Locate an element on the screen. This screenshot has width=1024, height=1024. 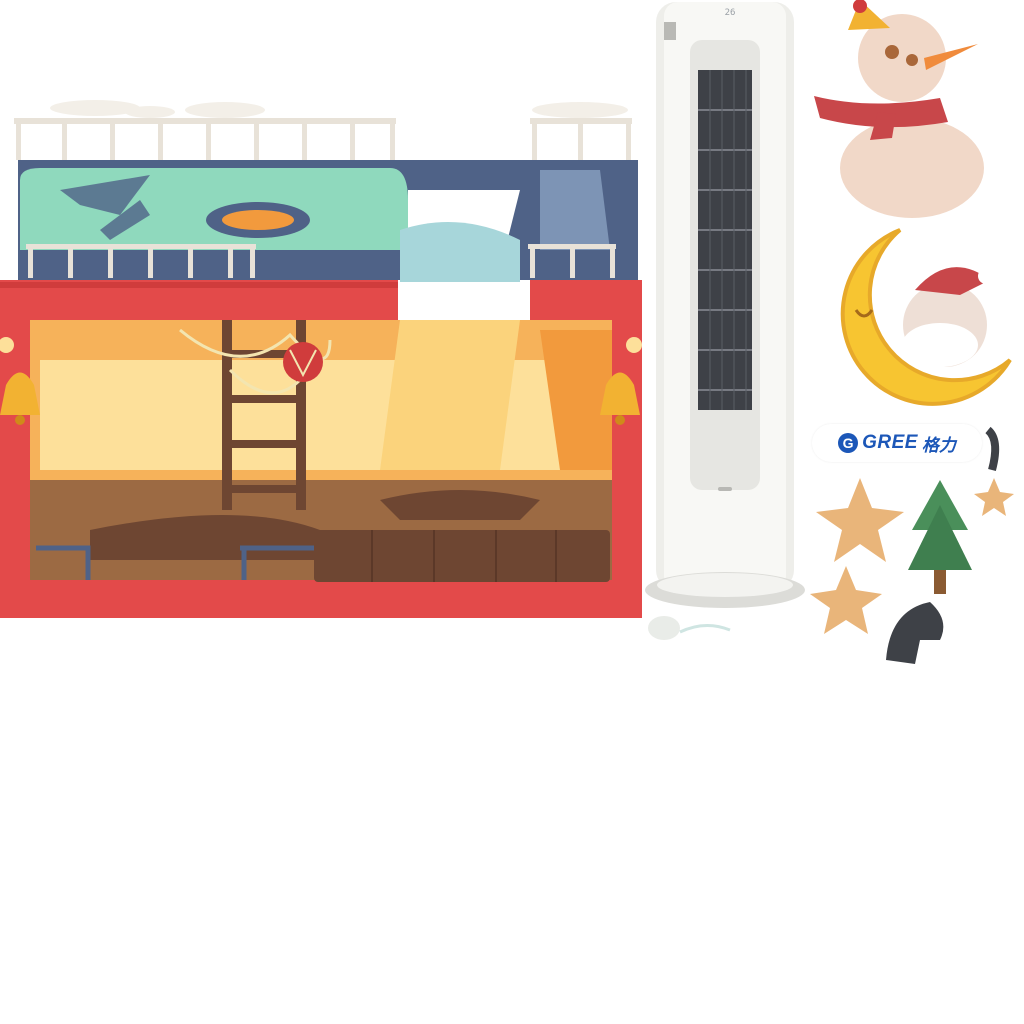
sofa is located at coordinates (462, 556).